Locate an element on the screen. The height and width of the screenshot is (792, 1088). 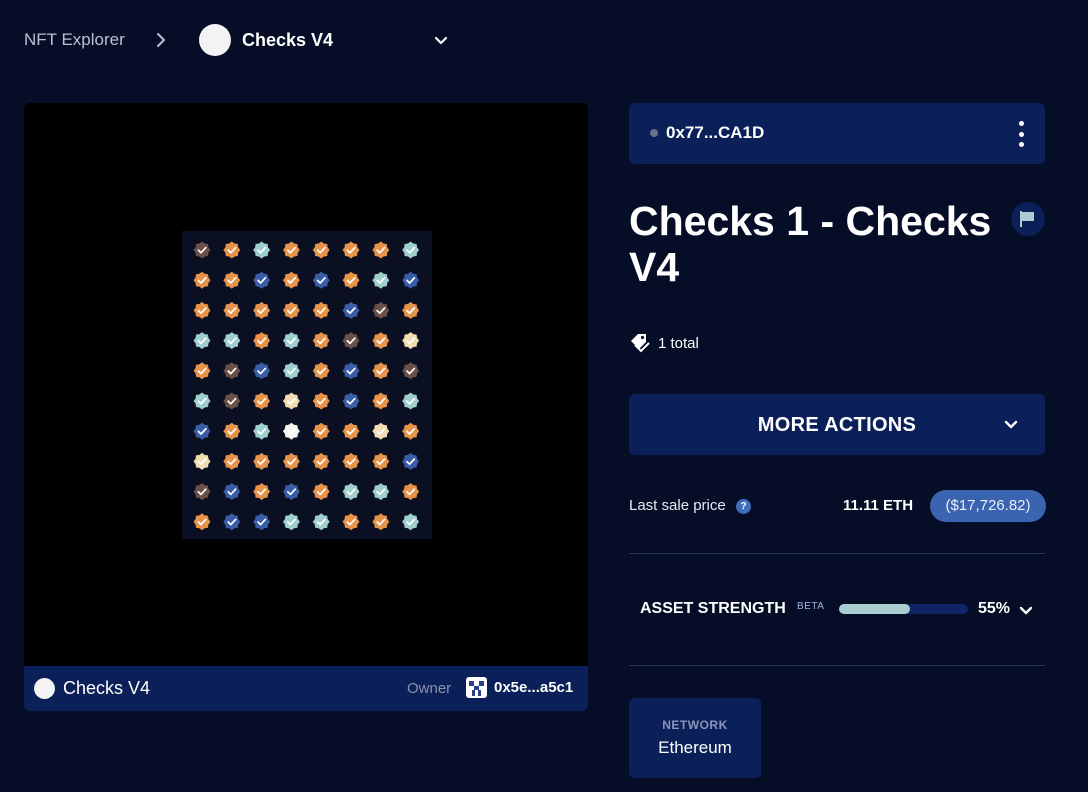
footer-collection-name: Checks V4 is located at coordinates (106, 688).